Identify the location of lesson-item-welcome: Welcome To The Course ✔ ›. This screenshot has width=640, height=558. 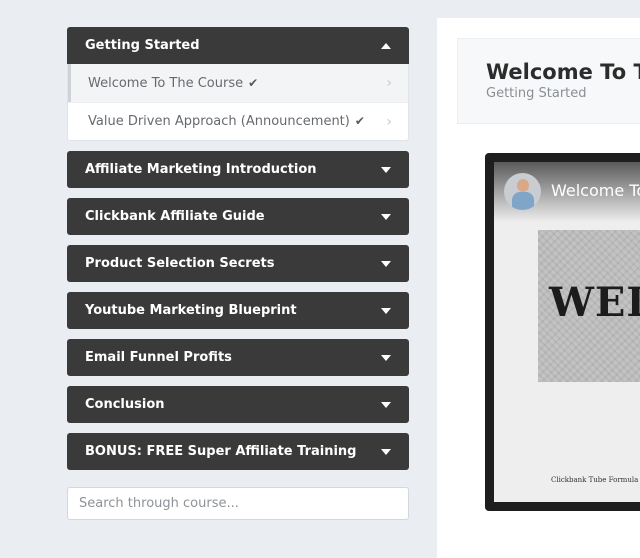
(238, 83).